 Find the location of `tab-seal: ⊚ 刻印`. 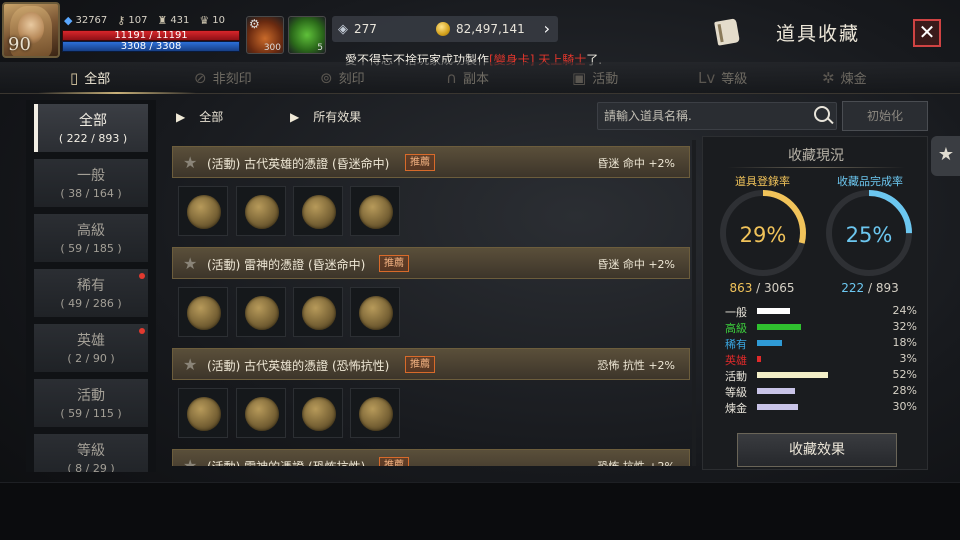

tab-seal: ⊚ 刻印 is located at coordinates (342, 78).